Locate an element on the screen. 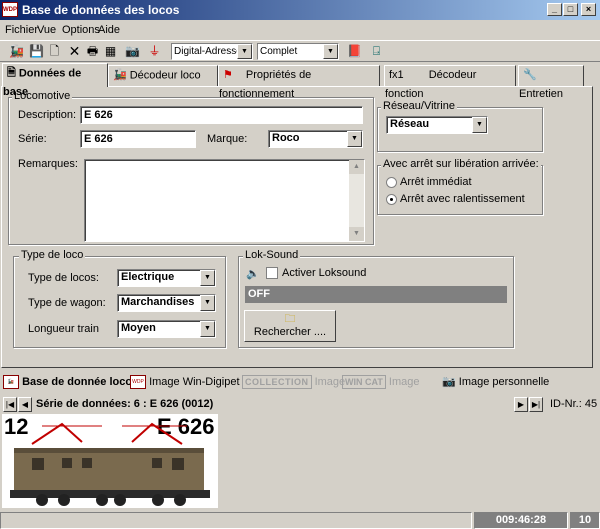 Image resolution: width=600 pixels, height=529 pixels. folder-icon: 🗀 is located at coordinates (290, 319).